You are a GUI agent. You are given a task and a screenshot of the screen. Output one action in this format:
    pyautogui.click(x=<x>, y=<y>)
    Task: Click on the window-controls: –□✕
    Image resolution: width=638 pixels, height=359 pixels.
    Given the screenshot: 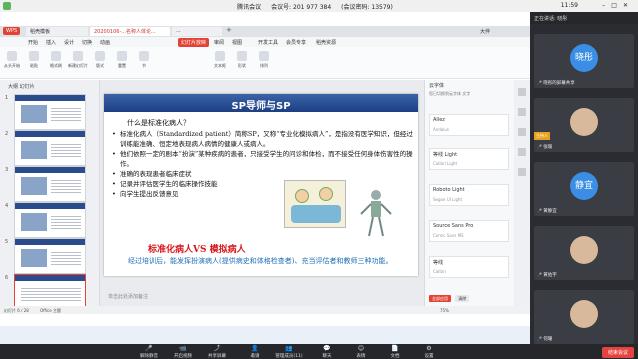 What is the action you would take?
    pyautogui.click(x=618, y=5)
    